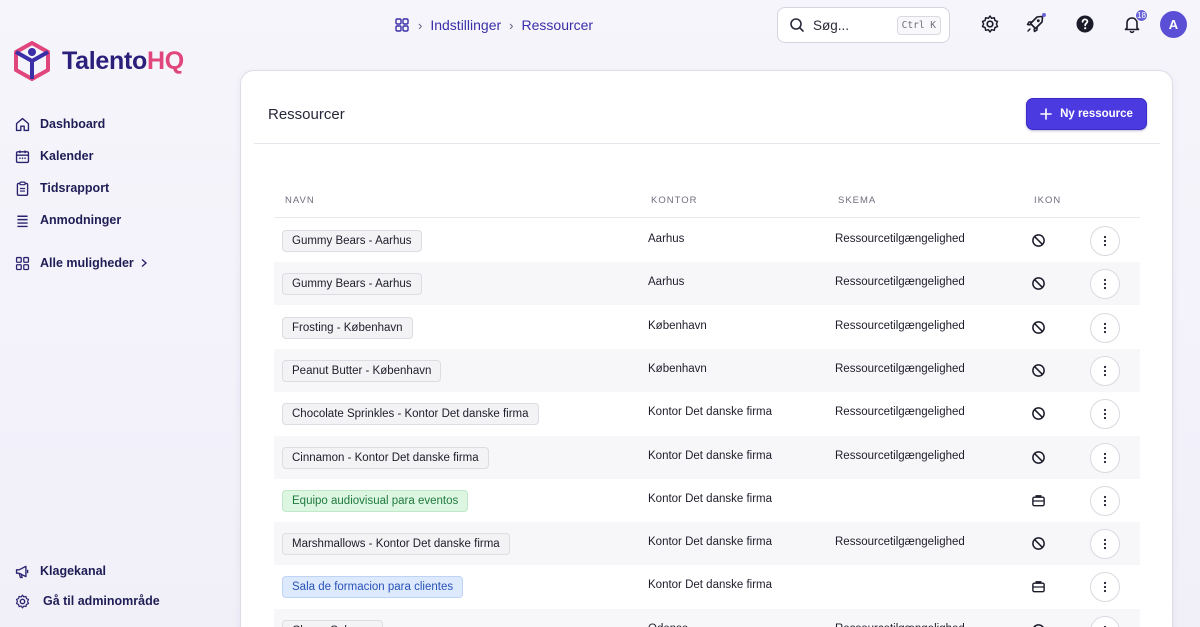 The height and width of the screenshot is (627, 1200). I want to click on search-icon, so click(797, 25).